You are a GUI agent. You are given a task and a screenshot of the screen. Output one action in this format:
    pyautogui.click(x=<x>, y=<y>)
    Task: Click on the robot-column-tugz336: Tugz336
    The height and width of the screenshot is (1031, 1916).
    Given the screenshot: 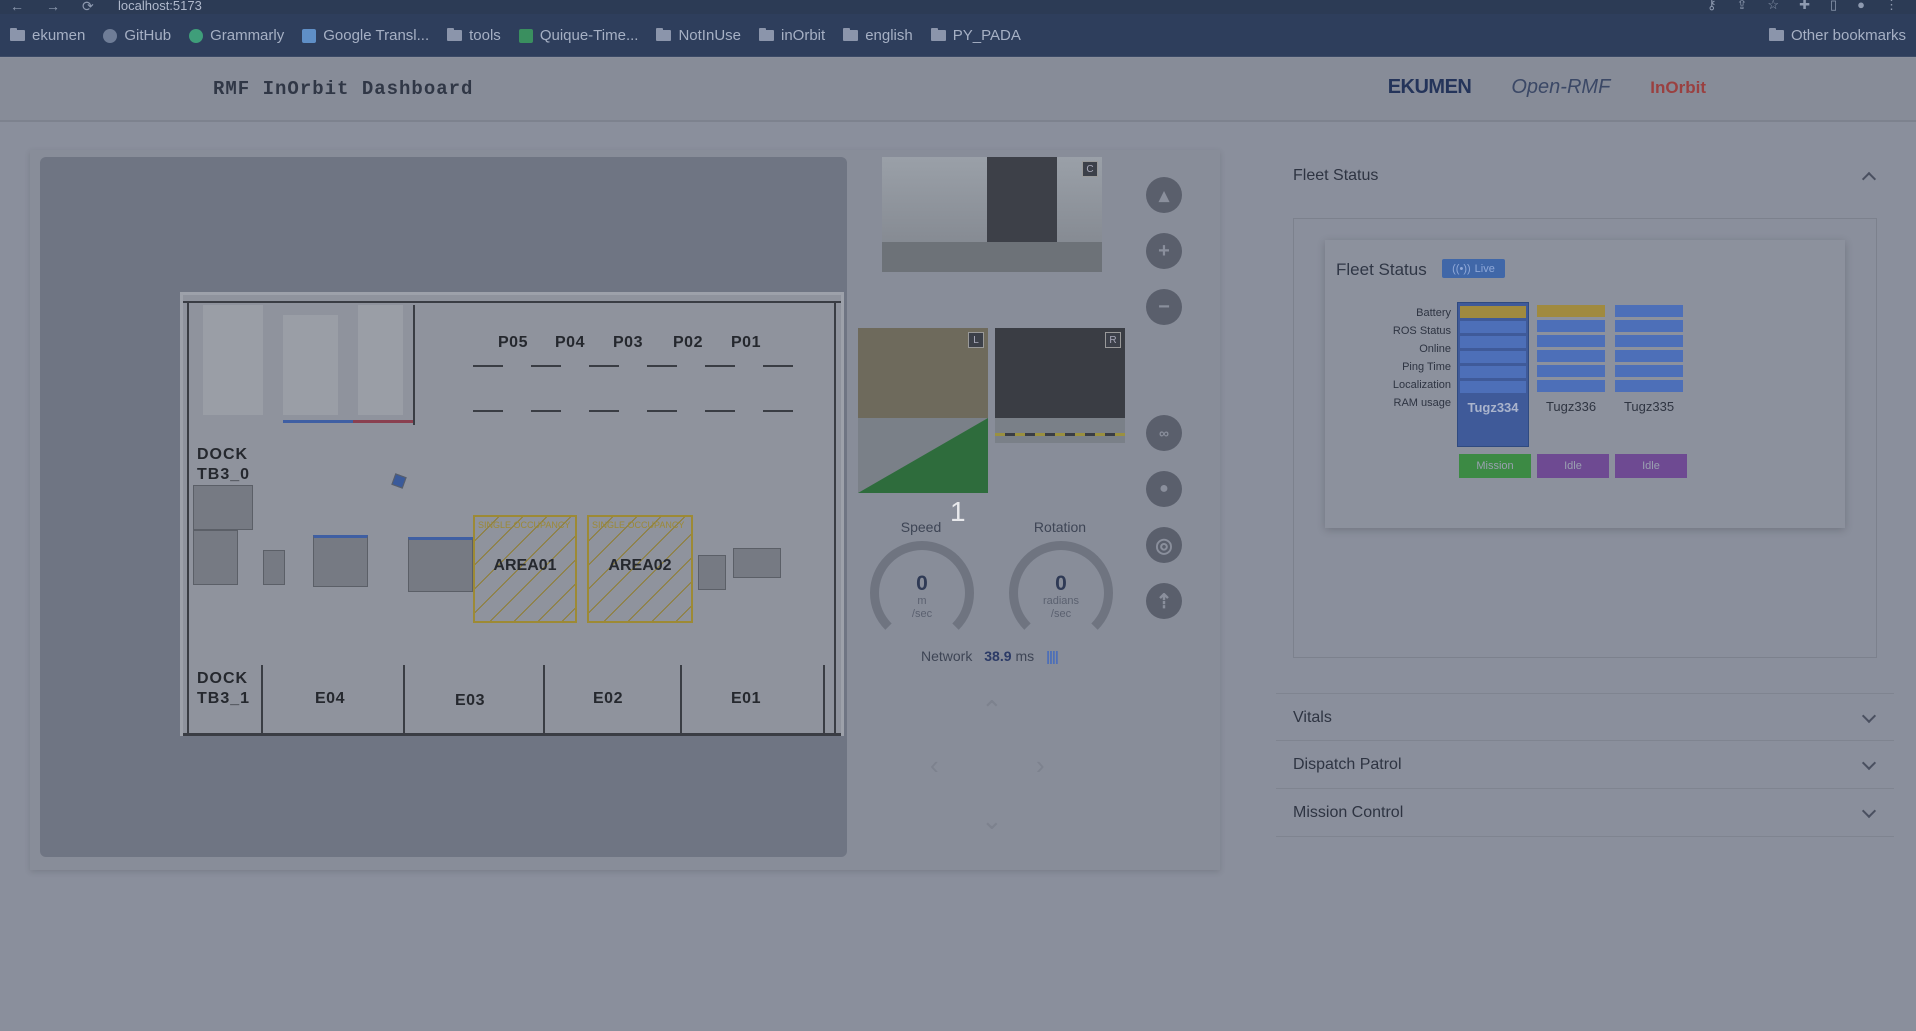 What is the action you would take?
    pyautogui.click(x=1571, y=360)
    